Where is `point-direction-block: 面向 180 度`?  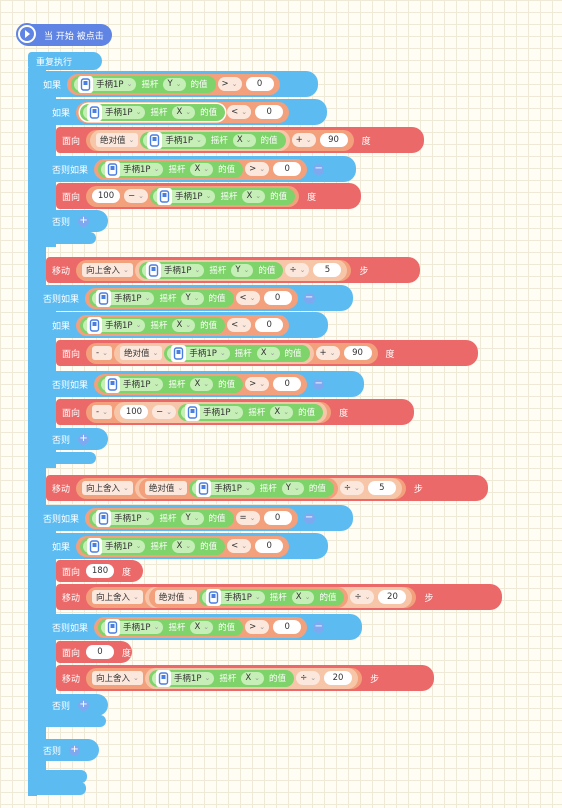 point-direction-block: 面向 180 度 is located at coordinates (99, 571).